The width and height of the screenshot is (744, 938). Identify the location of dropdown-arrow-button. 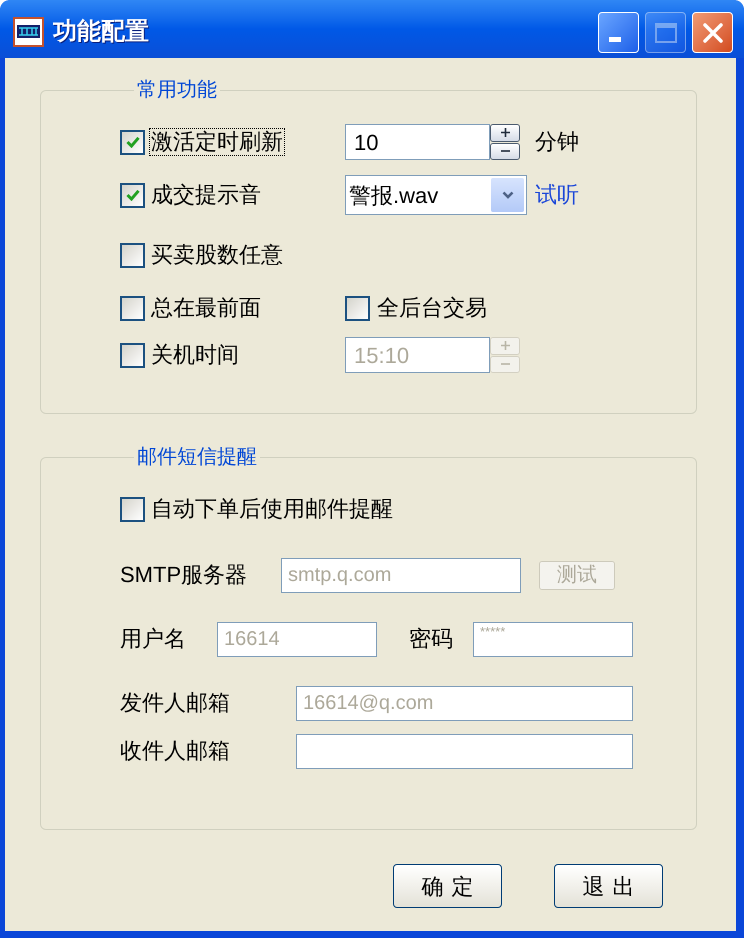
(507, 195).